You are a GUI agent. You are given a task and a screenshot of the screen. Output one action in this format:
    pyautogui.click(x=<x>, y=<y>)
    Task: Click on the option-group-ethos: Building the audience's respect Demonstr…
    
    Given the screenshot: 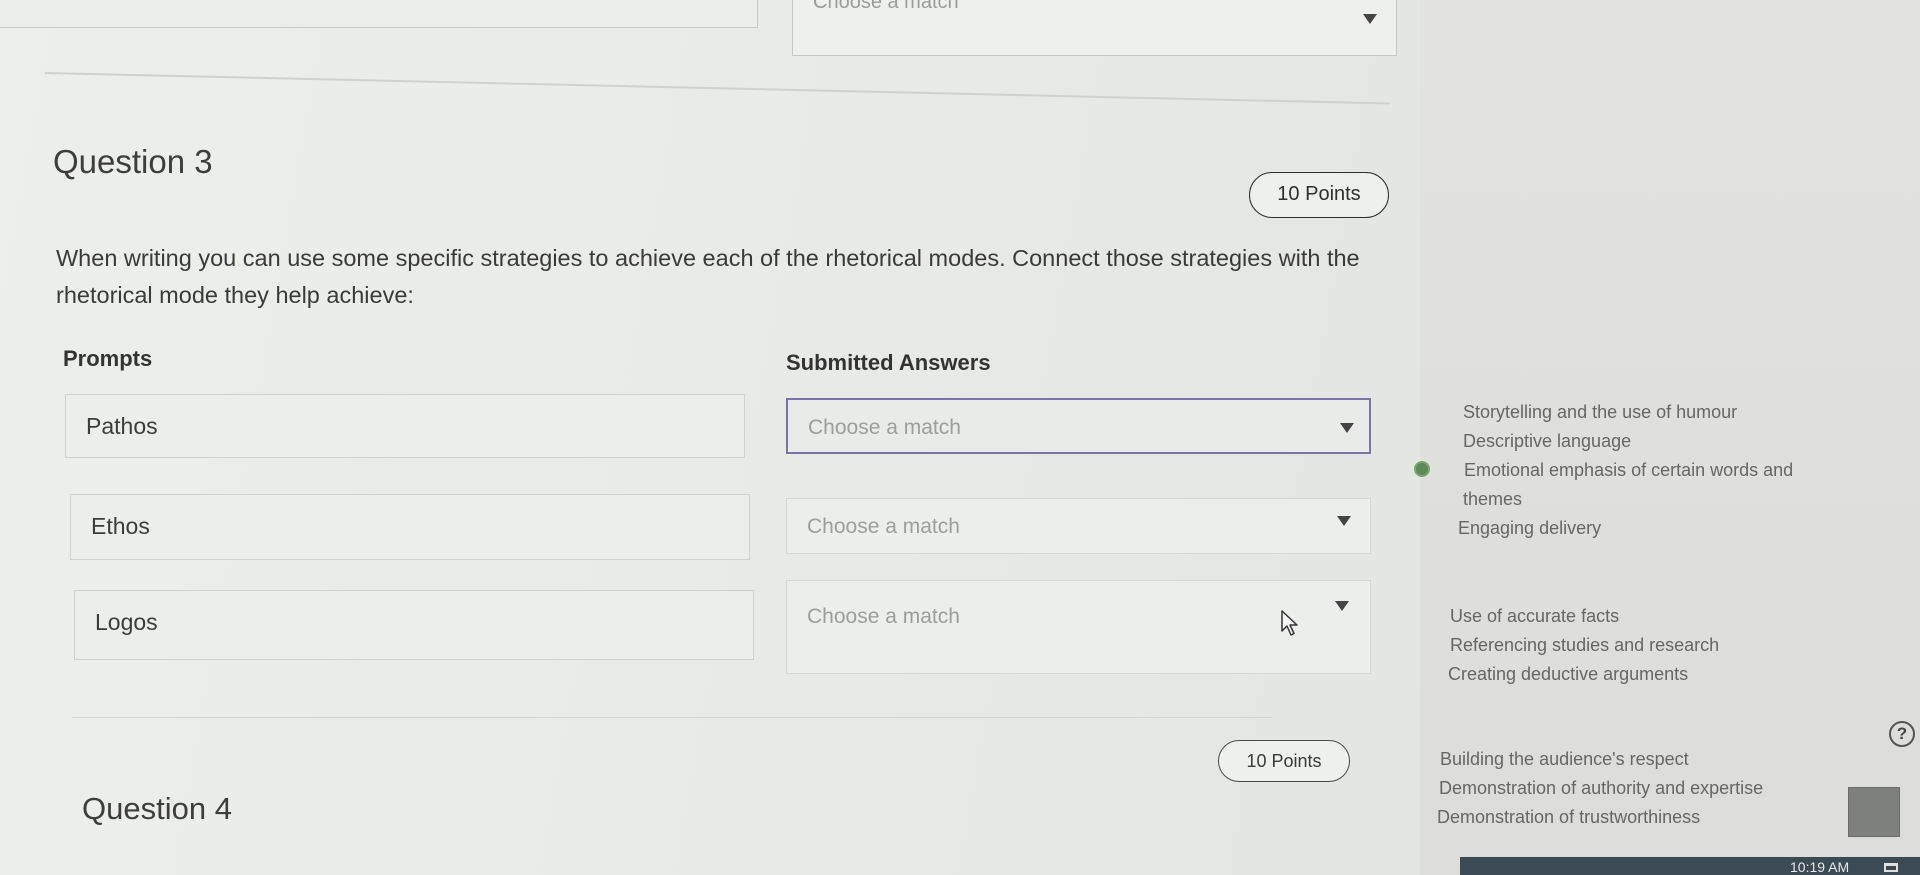 What is the action you would take?
    pyautogui.click(x=1600, y=788)
    